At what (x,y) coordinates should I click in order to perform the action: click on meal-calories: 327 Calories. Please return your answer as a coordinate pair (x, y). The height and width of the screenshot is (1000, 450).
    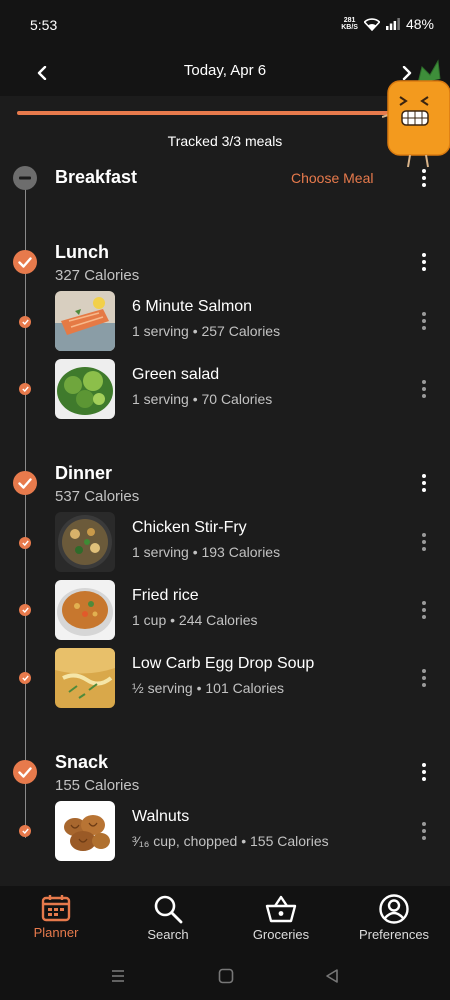
    Looking at the image, I should click on (97, 275).